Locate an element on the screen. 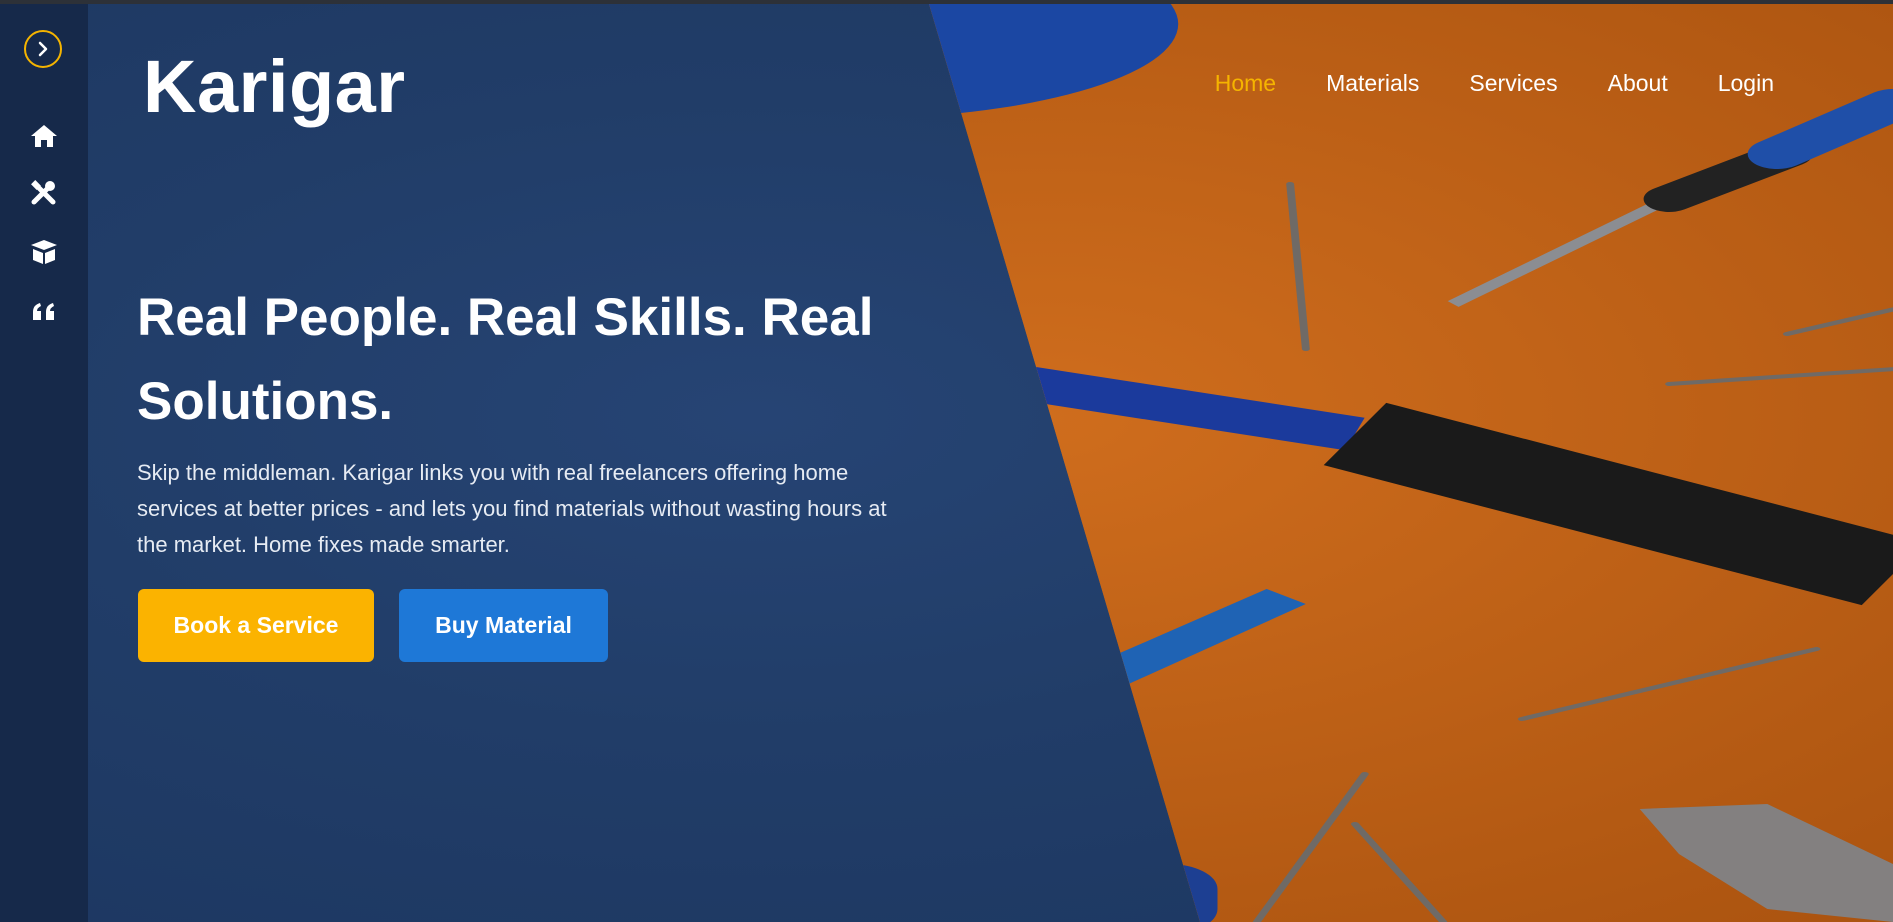 The image size is (1893, 922). nav-services: Services is located at coordinates (1513, 83).